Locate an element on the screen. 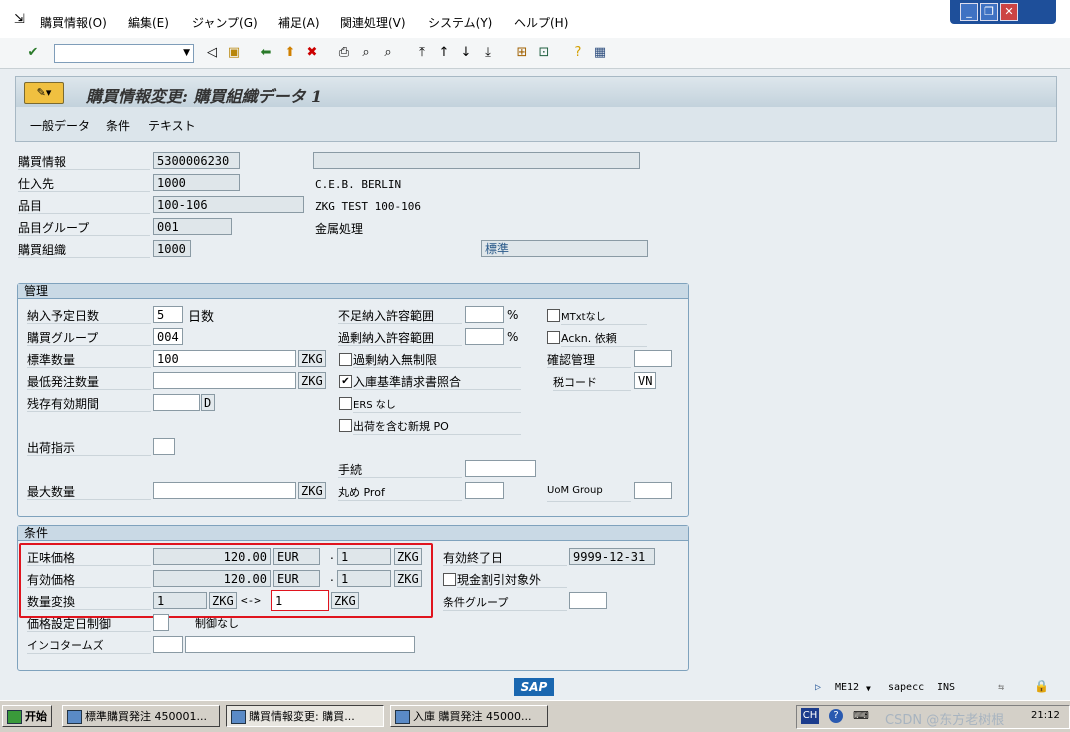 The height and width of the screenshot is (732, 1070). qty-conv-label: 数量変換 is located at coordinates (89, 601).